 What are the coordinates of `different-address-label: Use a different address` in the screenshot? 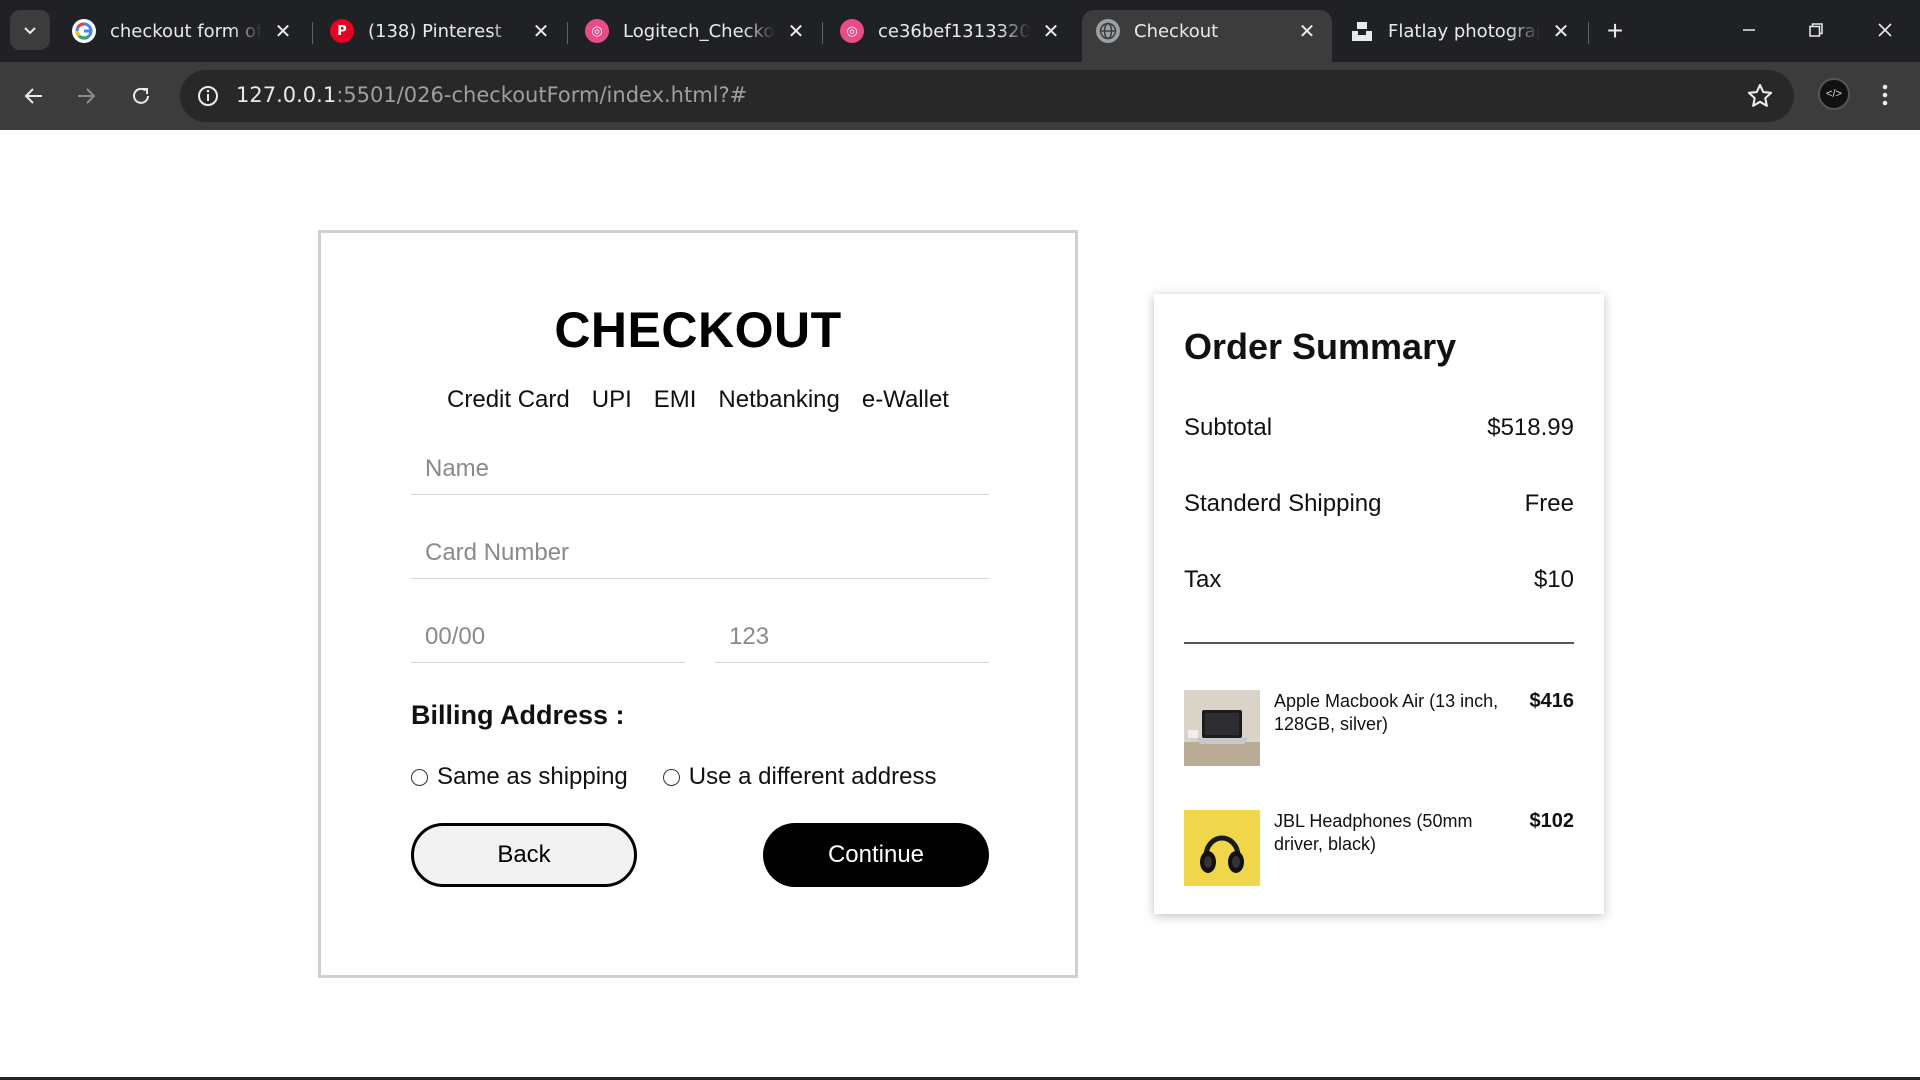 It's located at (813, 777).